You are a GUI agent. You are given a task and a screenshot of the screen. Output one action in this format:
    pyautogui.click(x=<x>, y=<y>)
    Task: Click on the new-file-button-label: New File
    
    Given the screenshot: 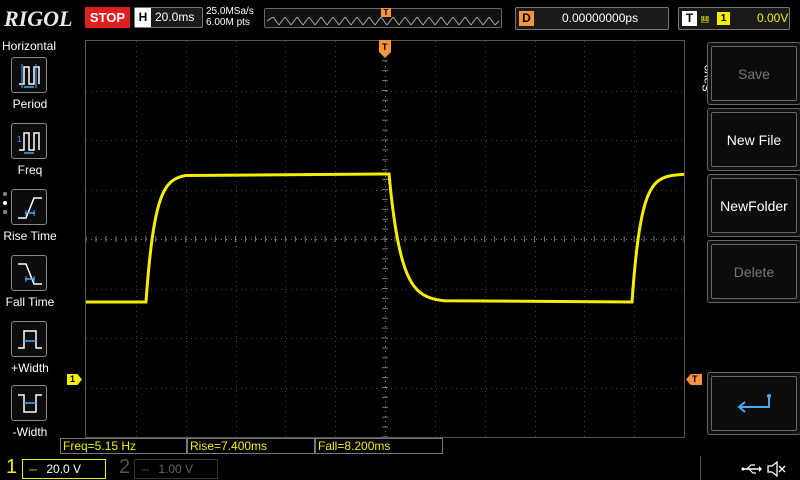 What is the action you would take?
    pyautogui.click(x=754, y=139)
    